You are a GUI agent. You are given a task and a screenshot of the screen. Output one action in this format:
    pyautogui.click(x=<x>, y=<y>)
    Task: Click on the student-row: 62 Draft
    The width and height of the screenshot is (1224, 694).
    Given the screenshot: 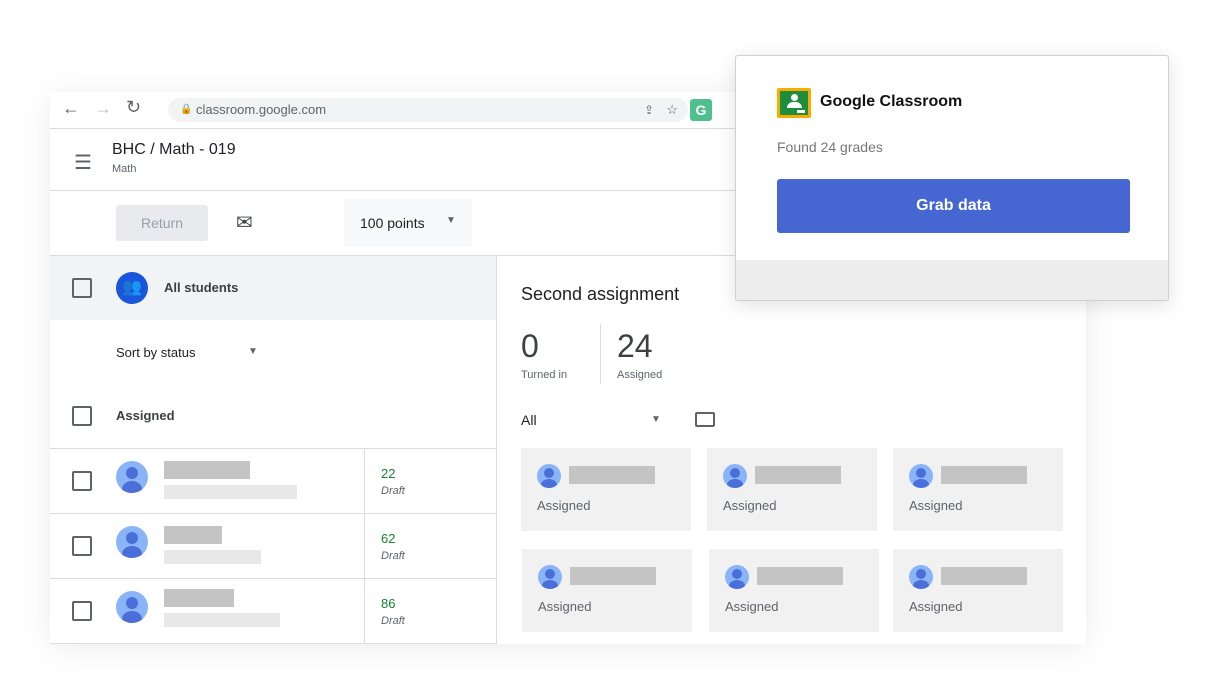 What is the action you would take?
    pyautogui.click(x=273, y=546)
    